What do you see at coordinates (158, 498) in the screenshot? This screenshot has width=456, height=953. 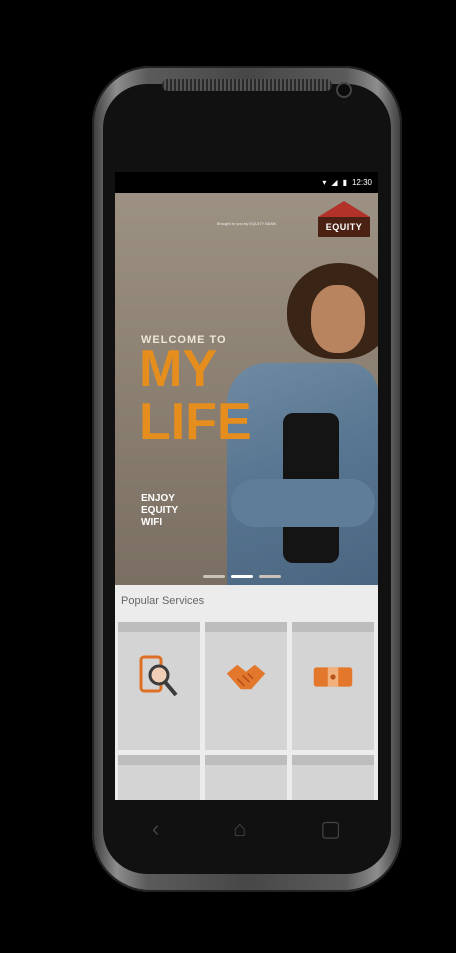 I see `hero-subtitle-line1: ENJOY` at bounding box center [158, 498].